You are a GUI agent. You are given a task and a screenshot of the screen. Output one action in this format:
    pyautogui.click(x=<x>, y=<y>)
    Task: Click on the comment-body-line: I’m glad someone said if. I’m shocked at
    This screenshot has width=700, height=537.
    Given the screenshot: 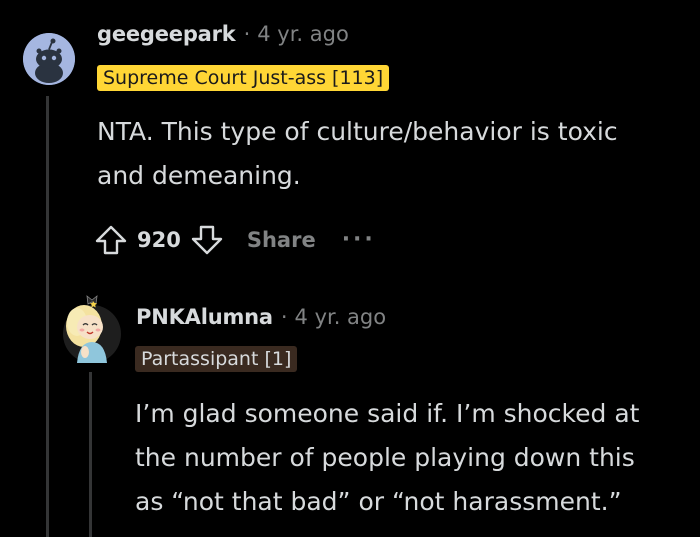 What is the action you would take?
    pyautogui.click(x=387, y=413)
    